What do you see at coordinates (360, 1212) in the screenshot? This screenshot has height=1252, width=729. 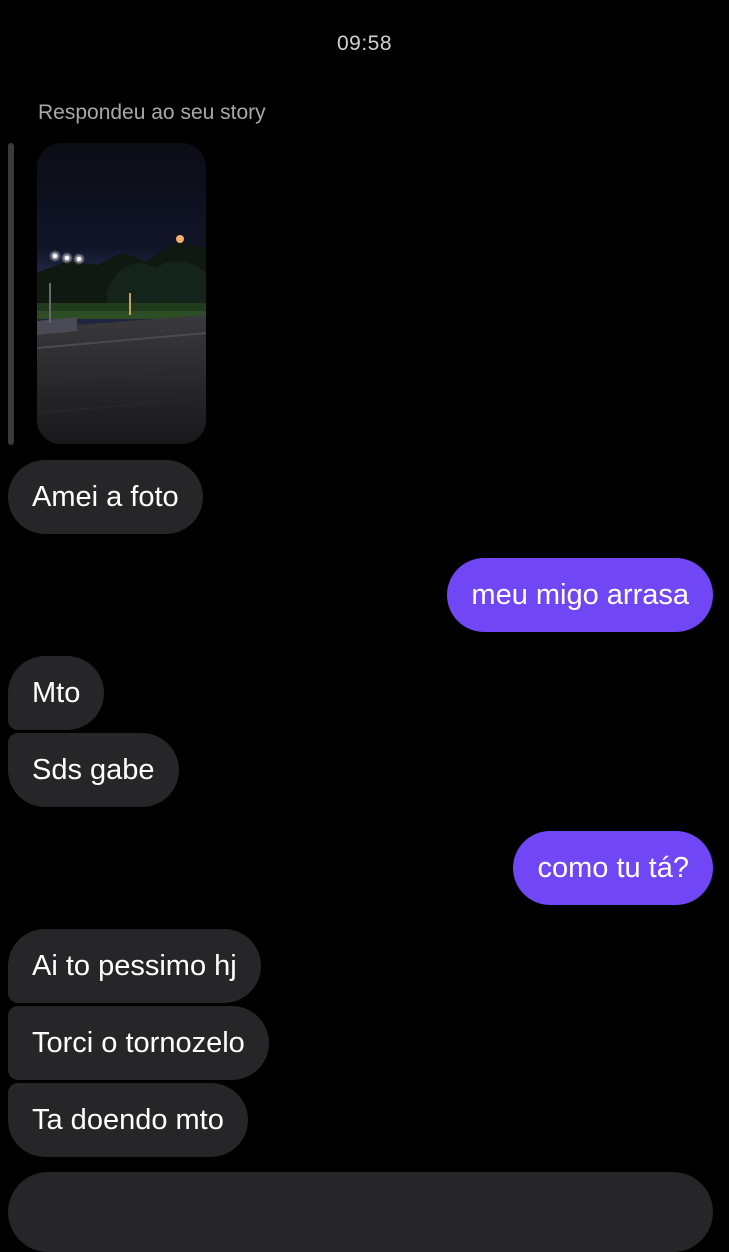 I see `message-composer` at bounding box center [360, 1212].